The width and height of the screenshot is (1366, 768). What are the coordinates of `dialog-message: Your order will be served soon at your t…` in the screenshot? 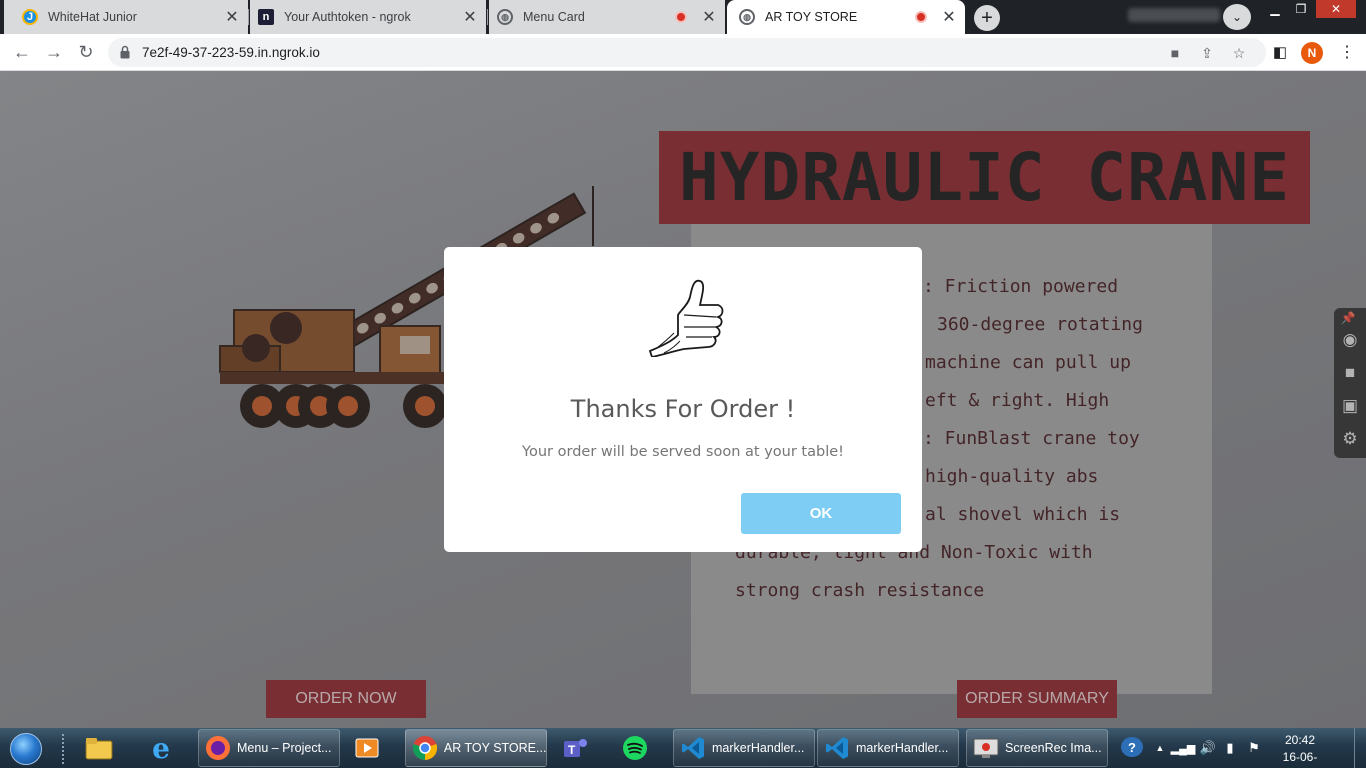 It's located at (683, 452).